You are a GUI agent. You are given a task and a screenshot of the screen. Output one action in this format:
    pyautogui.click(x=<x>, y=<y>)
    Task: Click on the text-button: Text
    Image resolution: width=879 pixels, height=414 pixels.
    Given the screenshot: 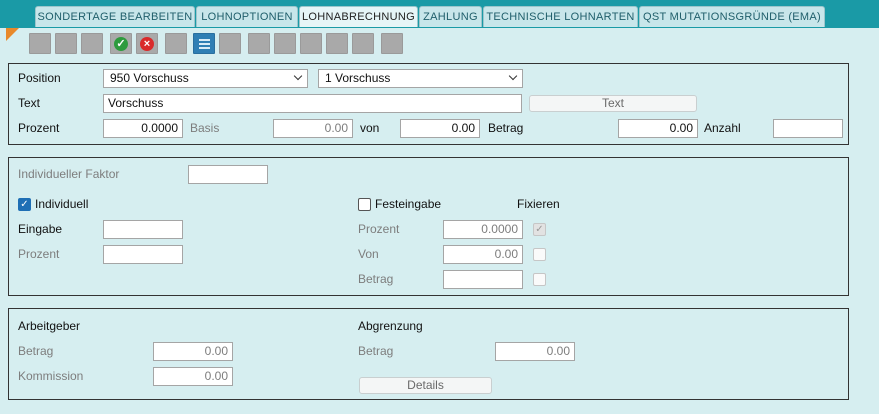 What is the action you would take?
    pyautogui.click(x=613, y=103)
    